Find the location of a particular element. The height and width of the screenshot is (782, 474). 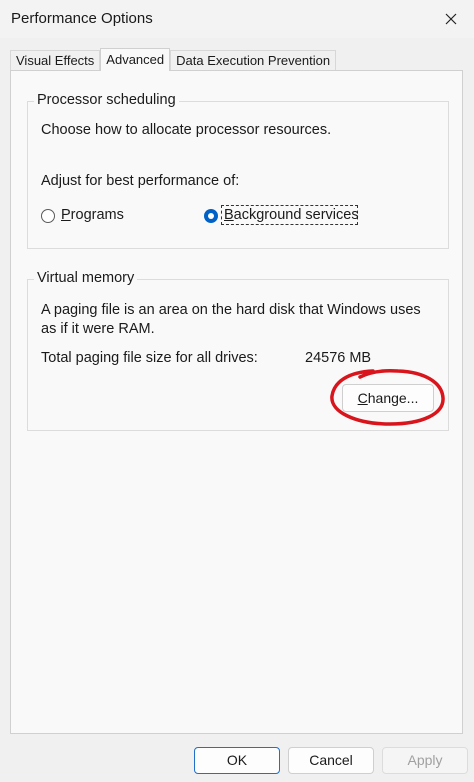

cancel-button: Cancel is located at coordinates (331, 760).